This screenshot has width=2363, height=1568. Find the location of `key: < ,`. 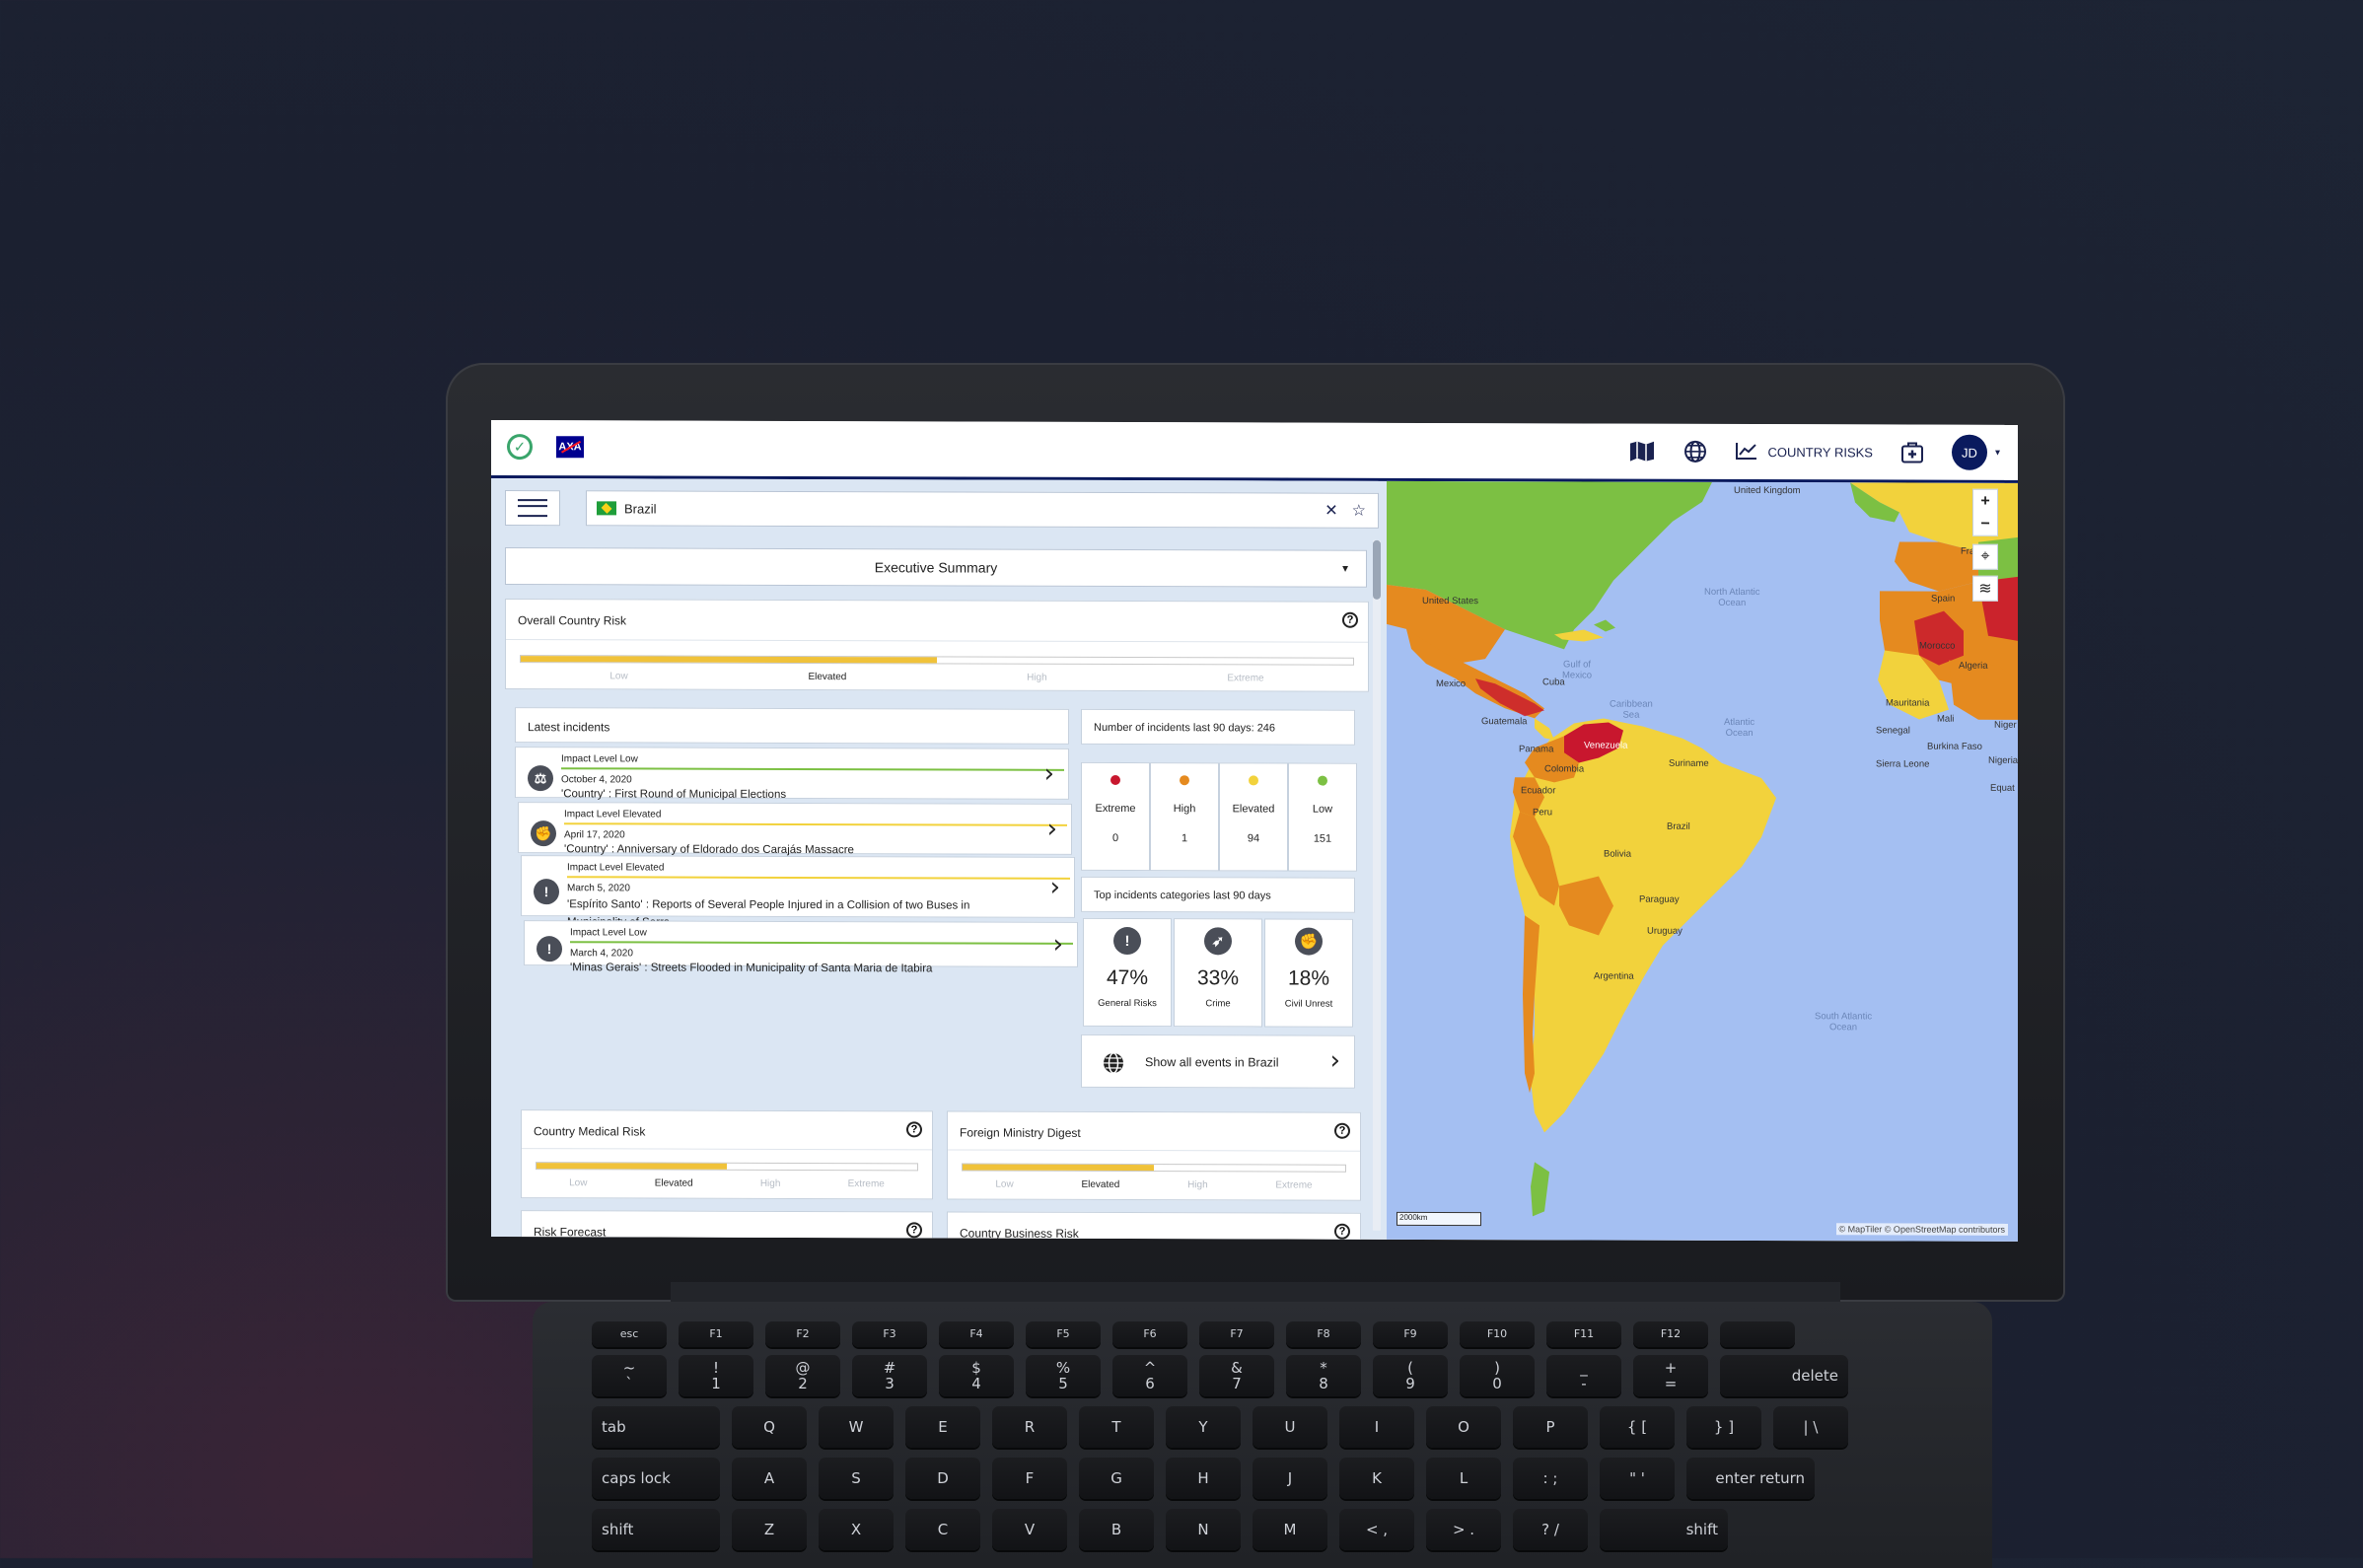

key: < , is located at coordinates (1376, 1529).